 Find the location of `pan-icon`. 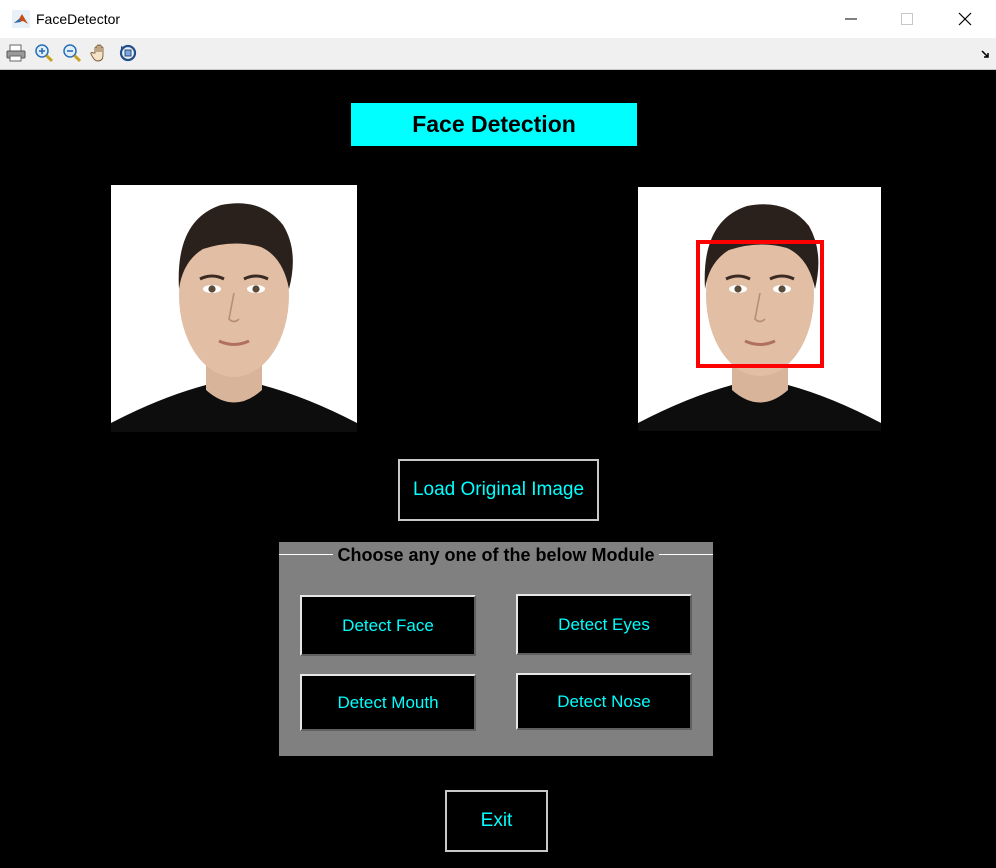

pan-icon is located at coordinates (97, 53).